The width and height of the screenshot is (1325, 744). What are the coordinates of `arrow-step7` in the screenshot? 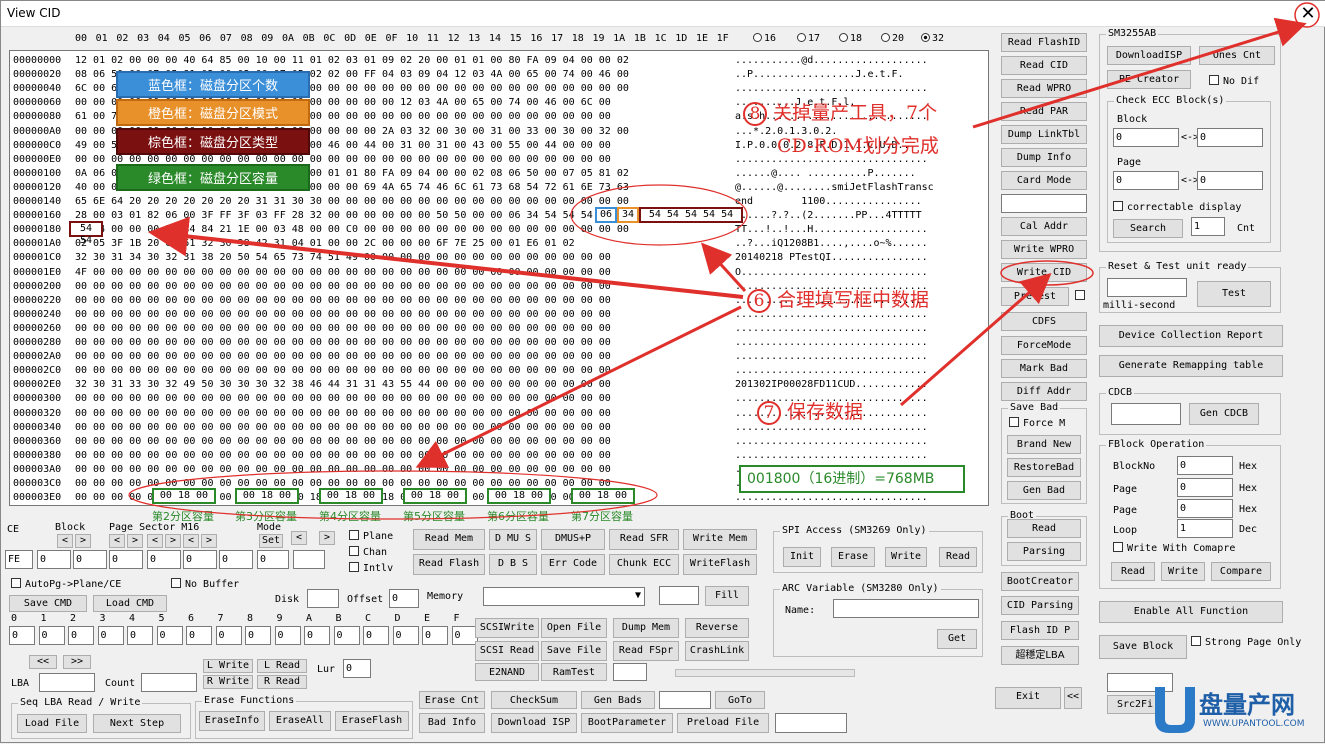 It's located at (976, 340).